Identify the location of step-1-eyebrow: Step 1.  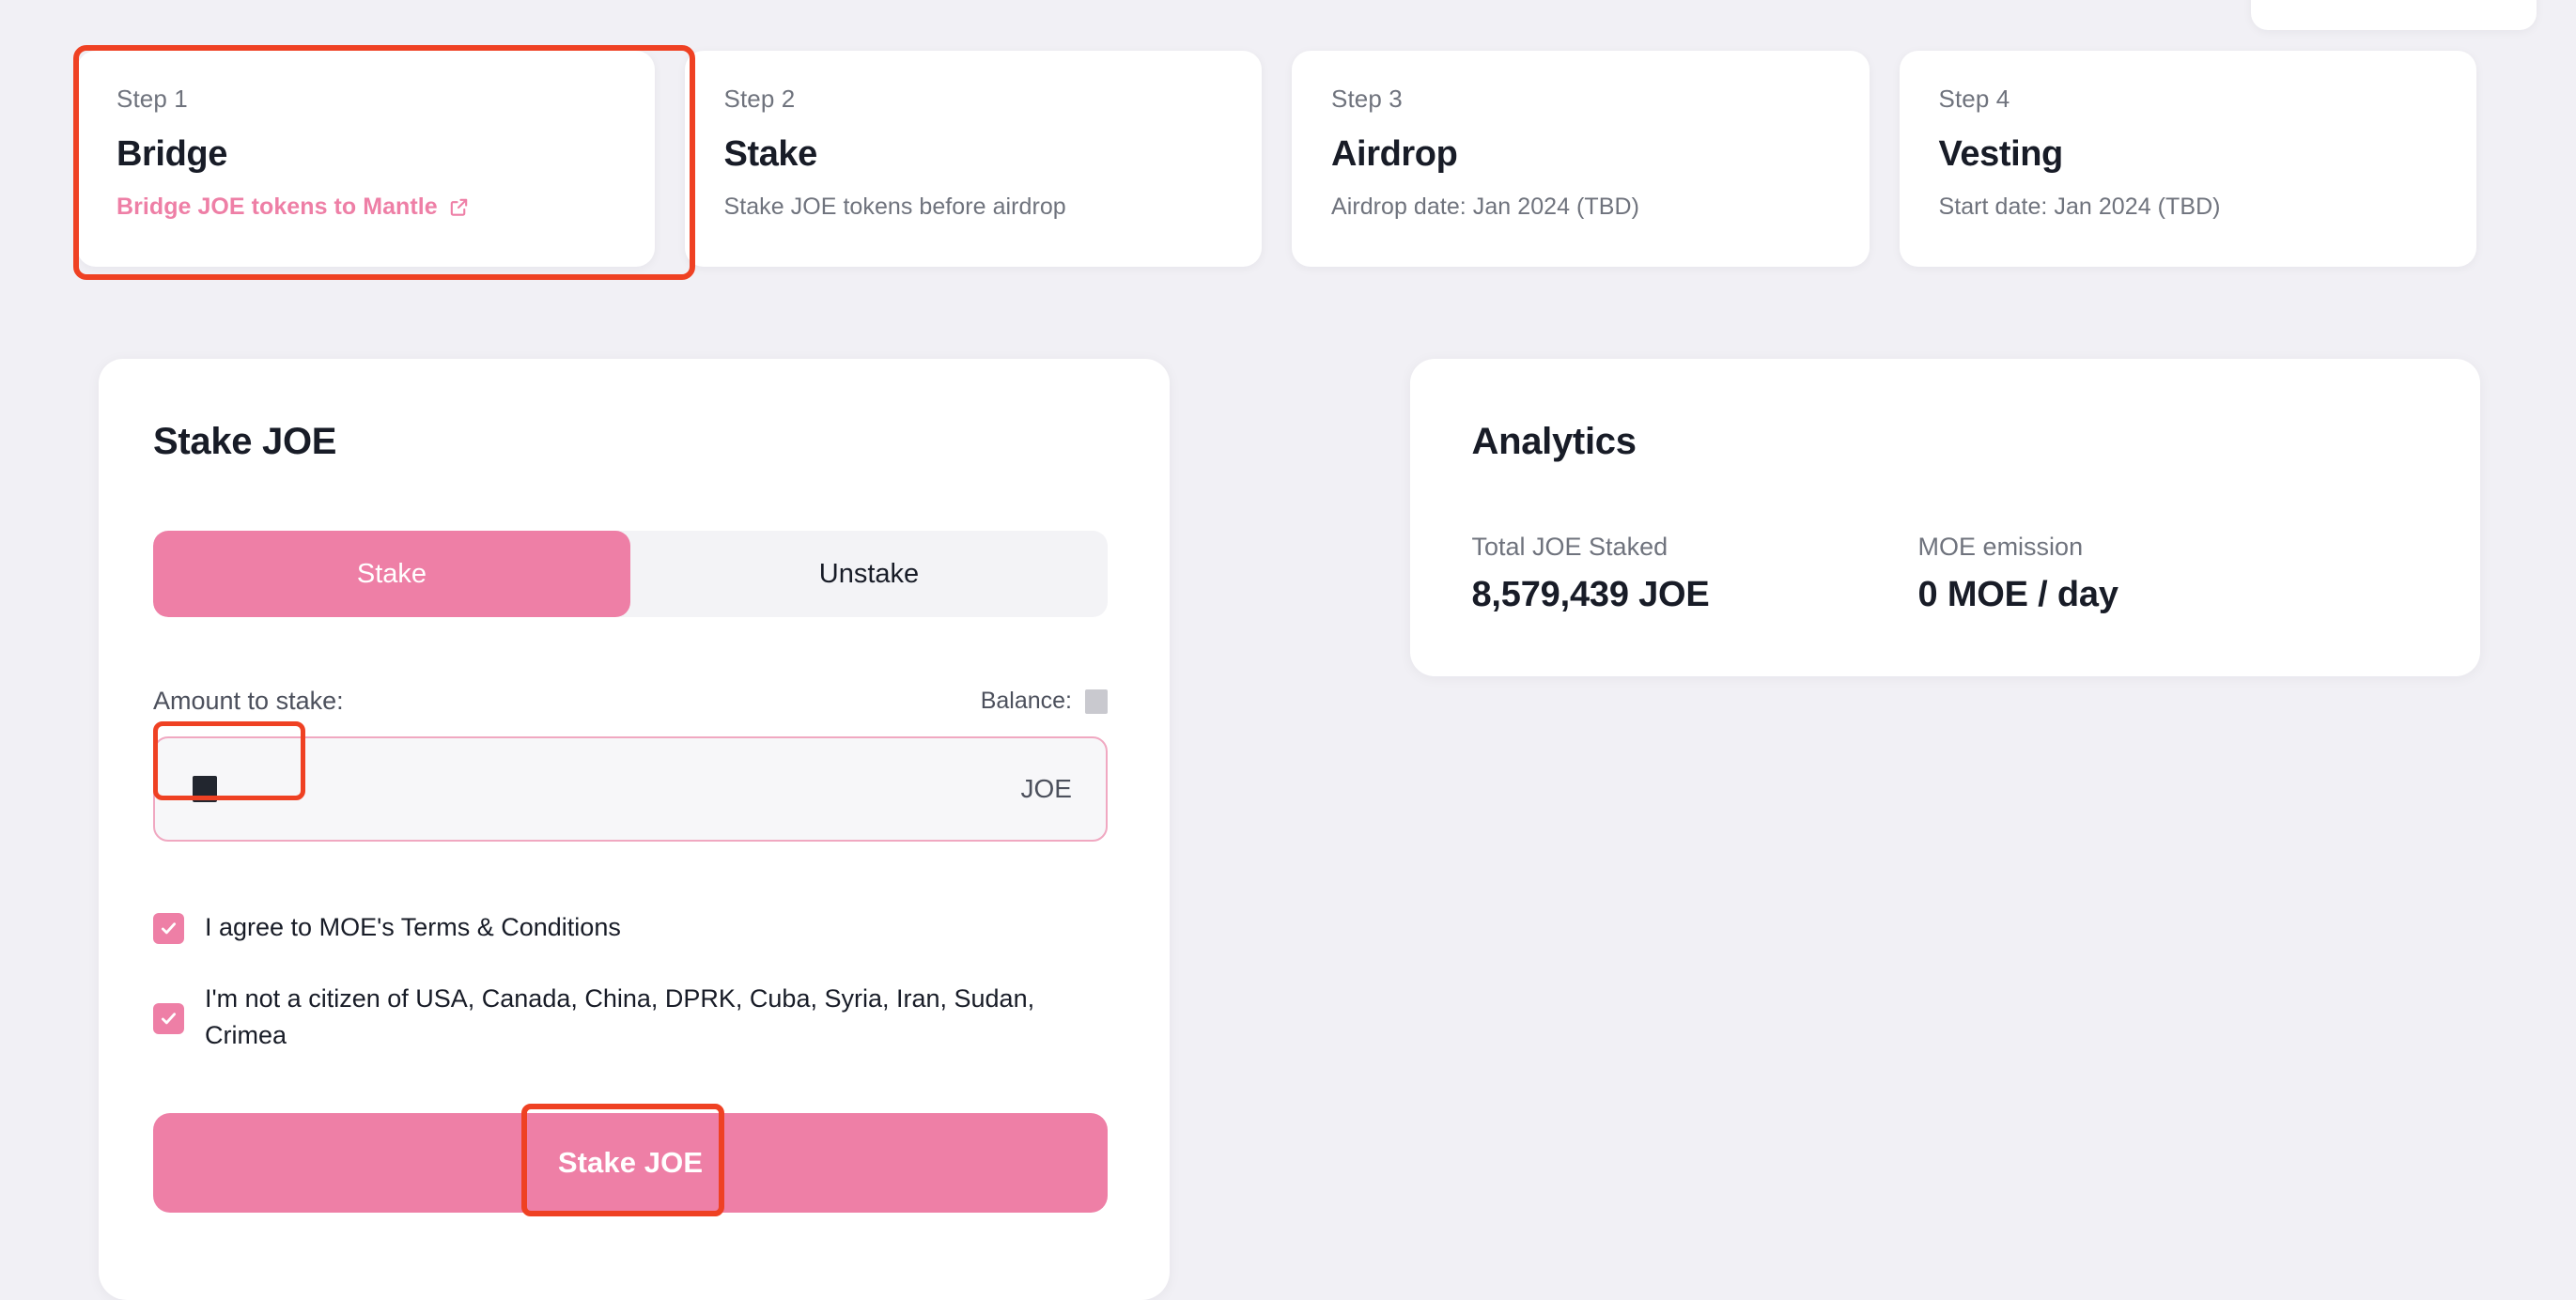
(152, 99).